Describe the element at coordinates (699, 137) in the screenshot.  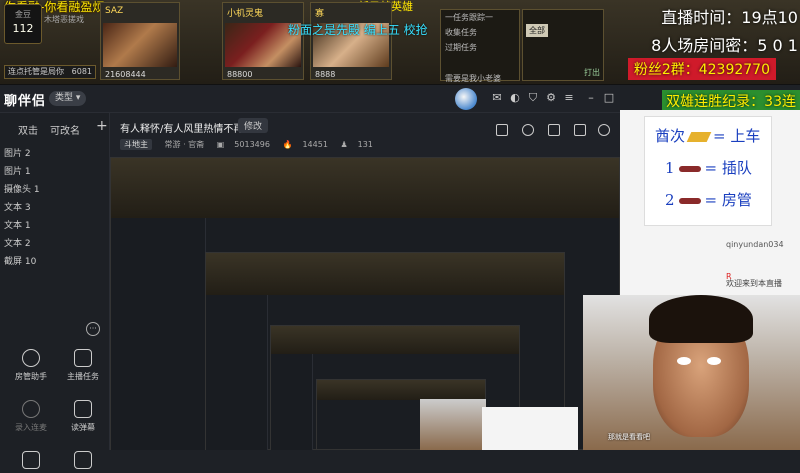
I see `gold-bar-icon` at that location.